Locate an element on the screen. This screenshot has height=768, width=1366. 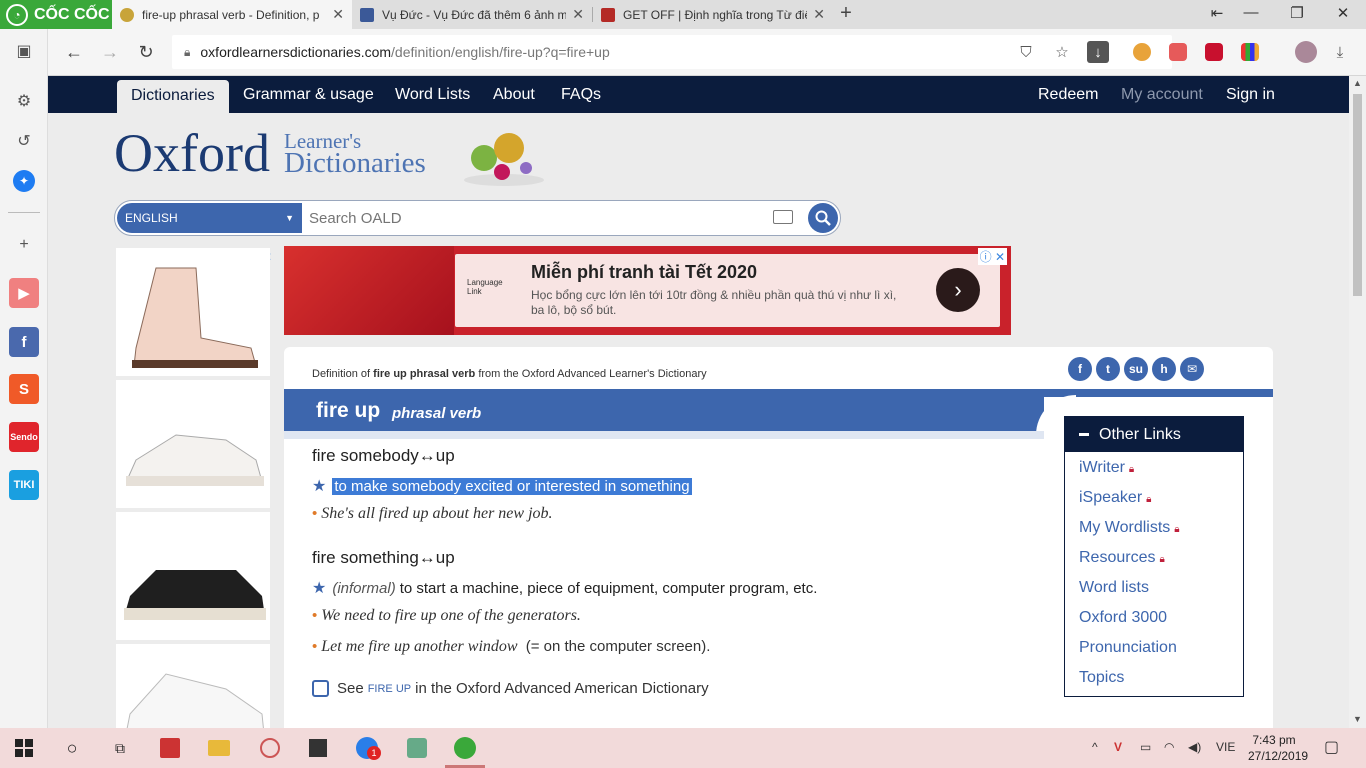
task-view-icon: ⧉ is located at coordinates (120, 748).